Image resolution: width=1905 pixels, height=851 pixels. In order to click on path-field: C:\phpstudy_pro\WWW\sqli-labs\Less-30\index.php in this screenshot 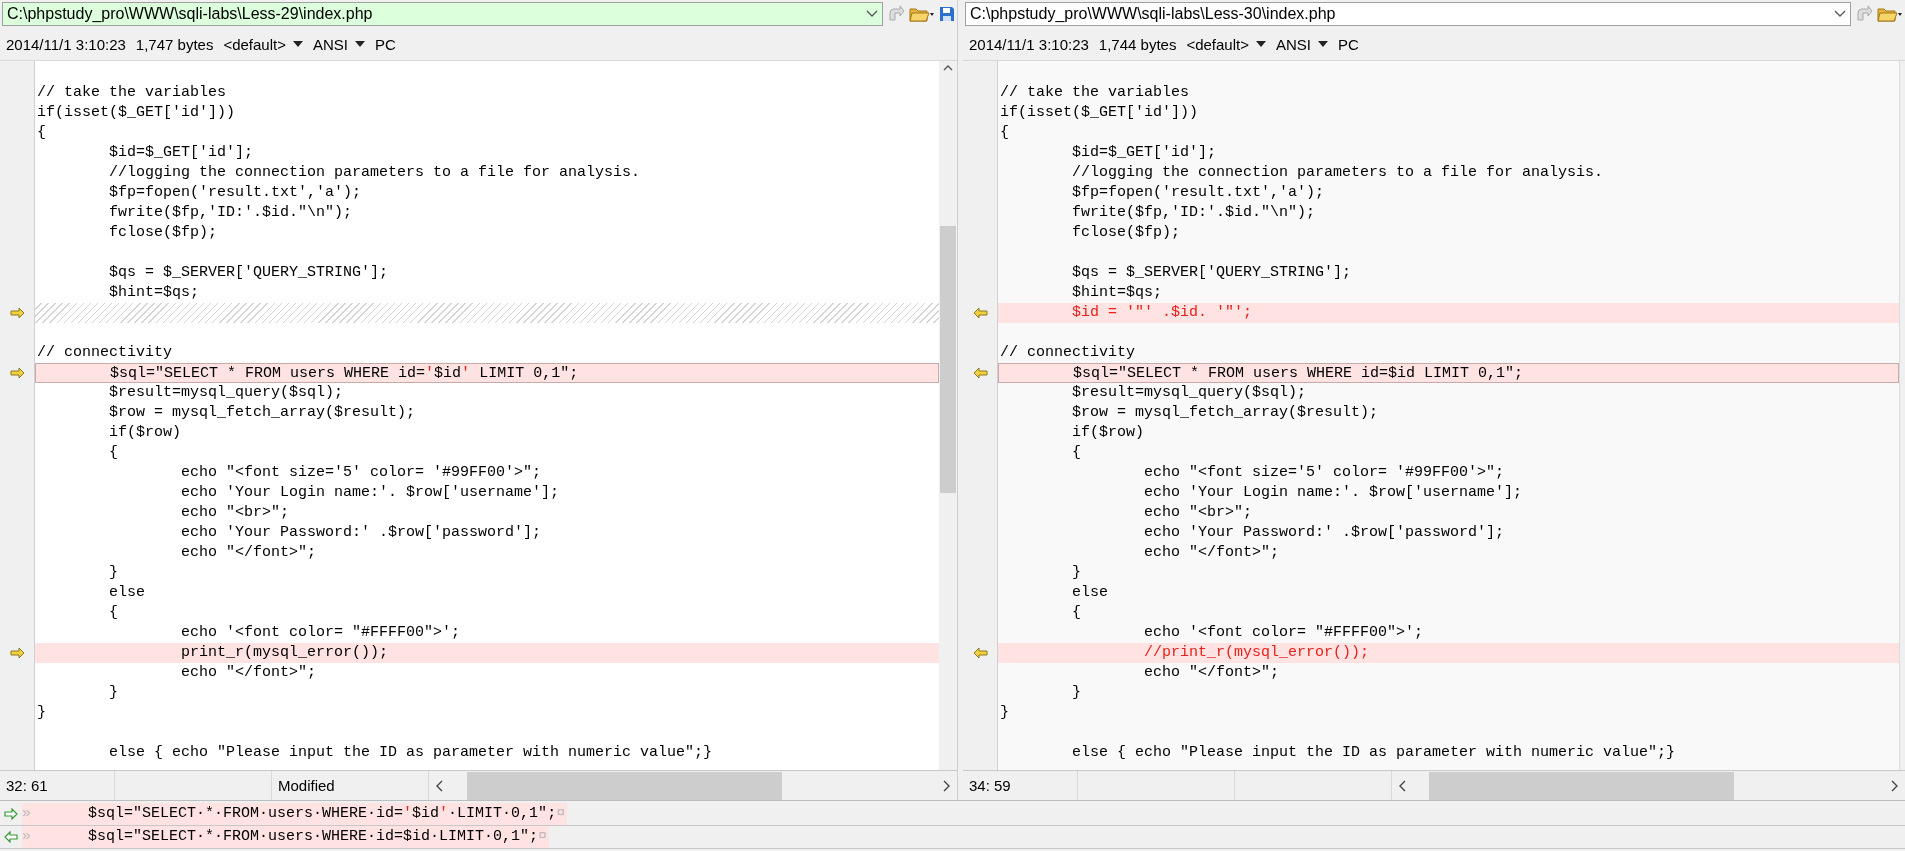, I will do `click(1408, 14)`.